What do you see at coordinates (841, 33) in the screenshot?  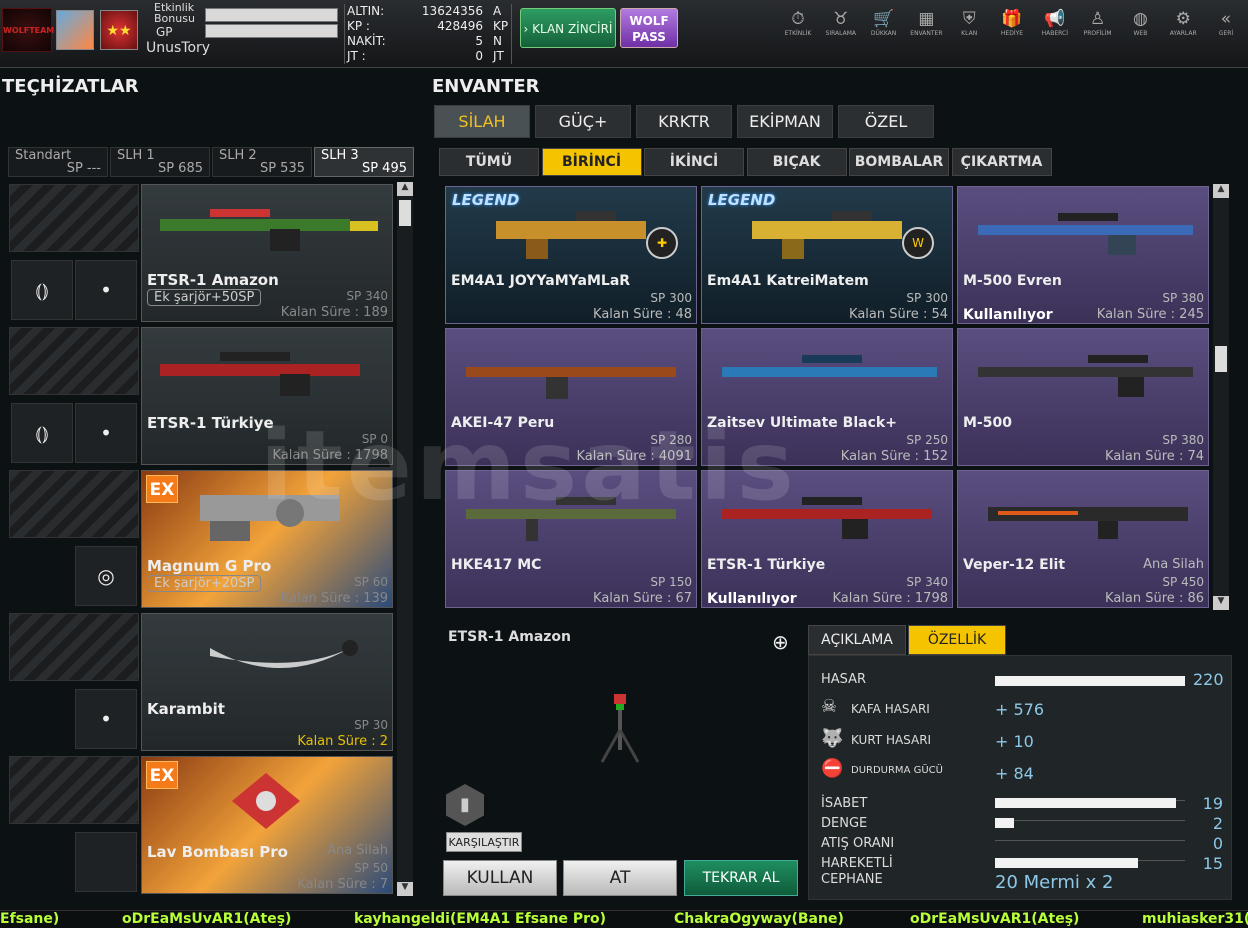 I see `nav-label: SIRALAMA` at bounding box center [841, 33].